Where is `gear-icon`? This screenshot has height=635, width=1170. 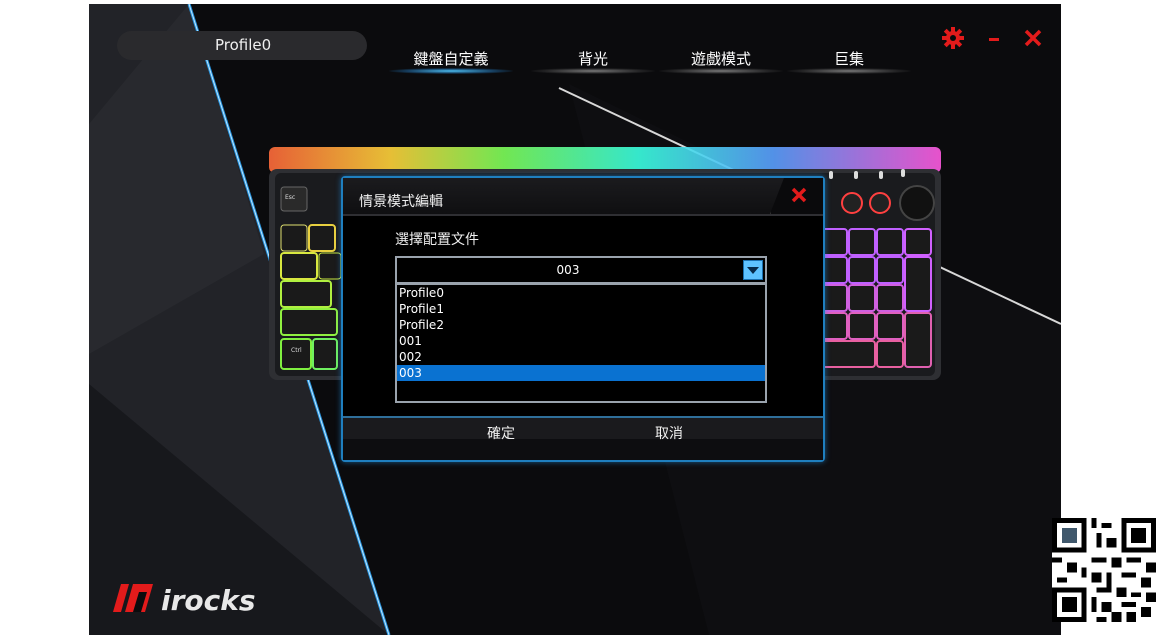
gear-icon is located at coordinates (953, 38).